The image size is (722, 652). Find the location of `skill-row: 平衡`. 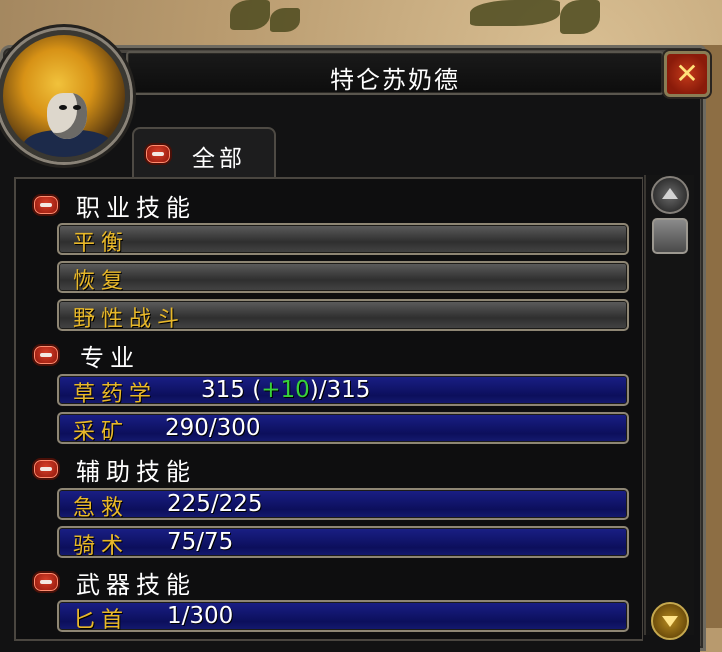

skill-row: 平衡 is located at coordinates (343, 239).